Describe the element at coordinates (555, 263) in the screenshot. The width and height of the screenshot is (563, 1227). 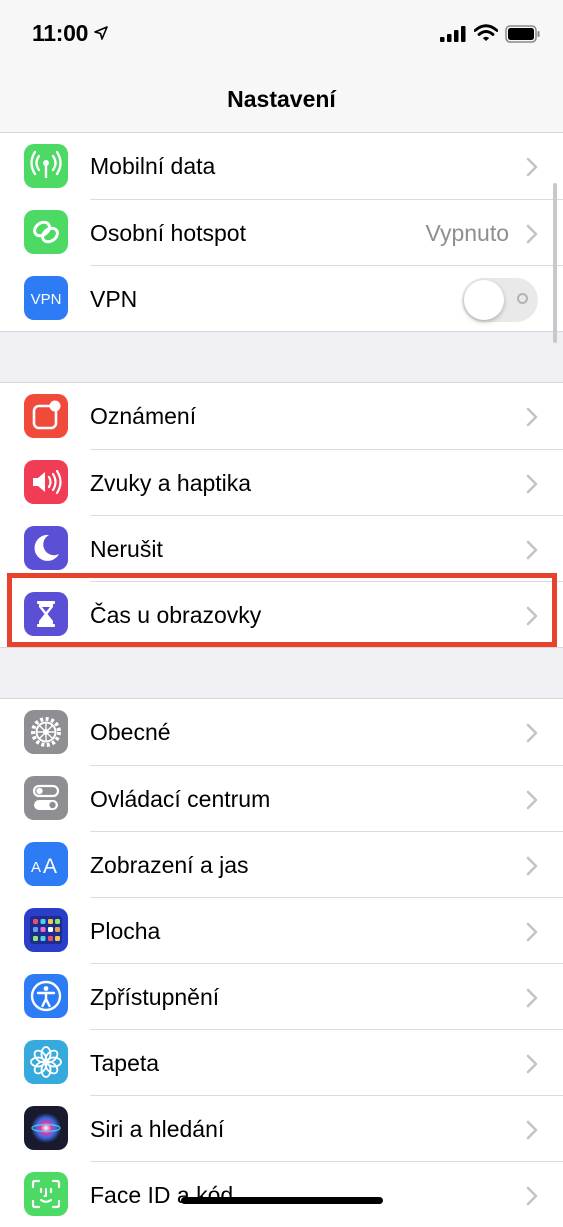
I see `scroll-indicator` at that location.